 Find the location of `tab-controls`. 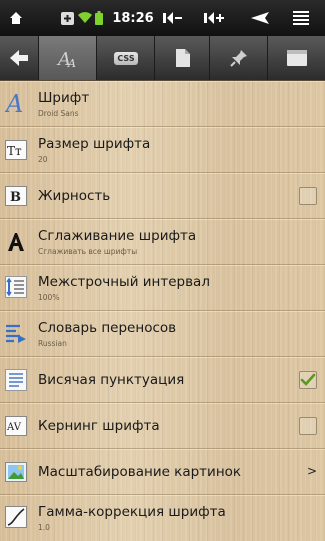

tab-controls is located at coordinates (238, 58).